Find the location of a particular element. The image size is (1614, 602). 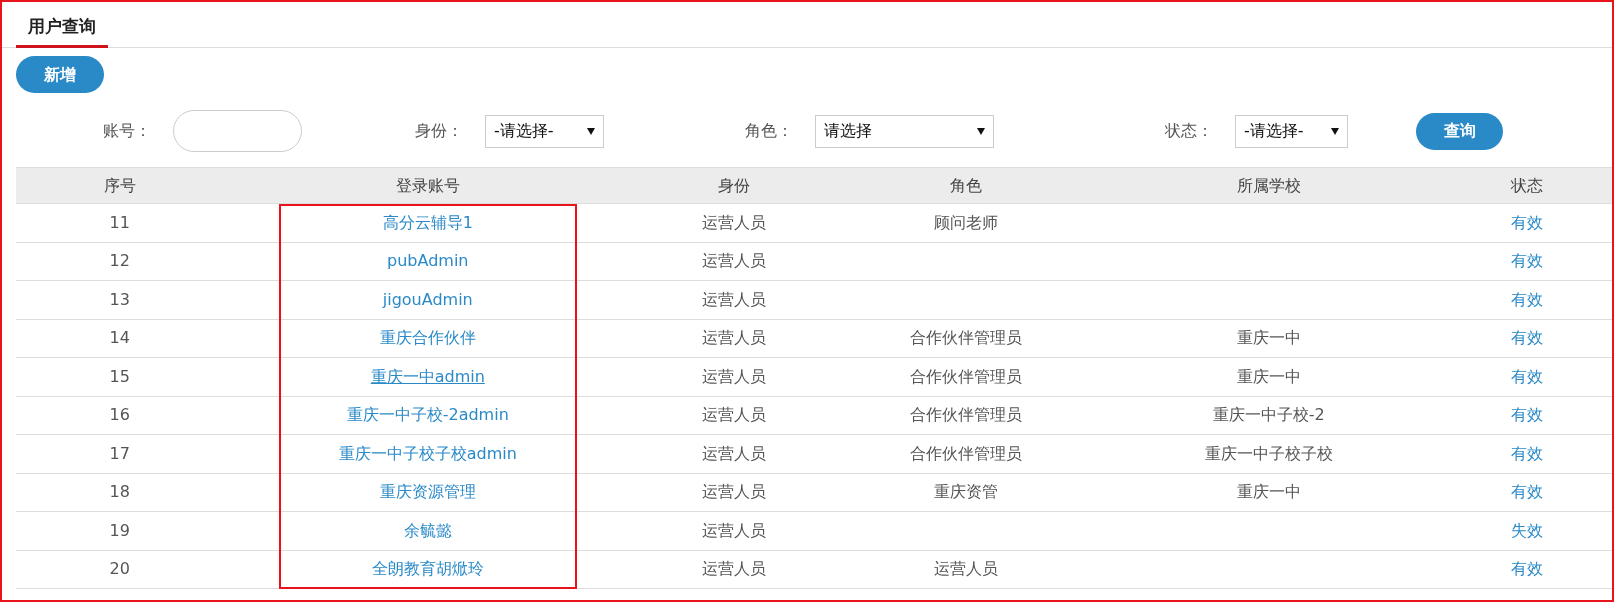

column-header: 序号 is located at coordinates (120, 185).